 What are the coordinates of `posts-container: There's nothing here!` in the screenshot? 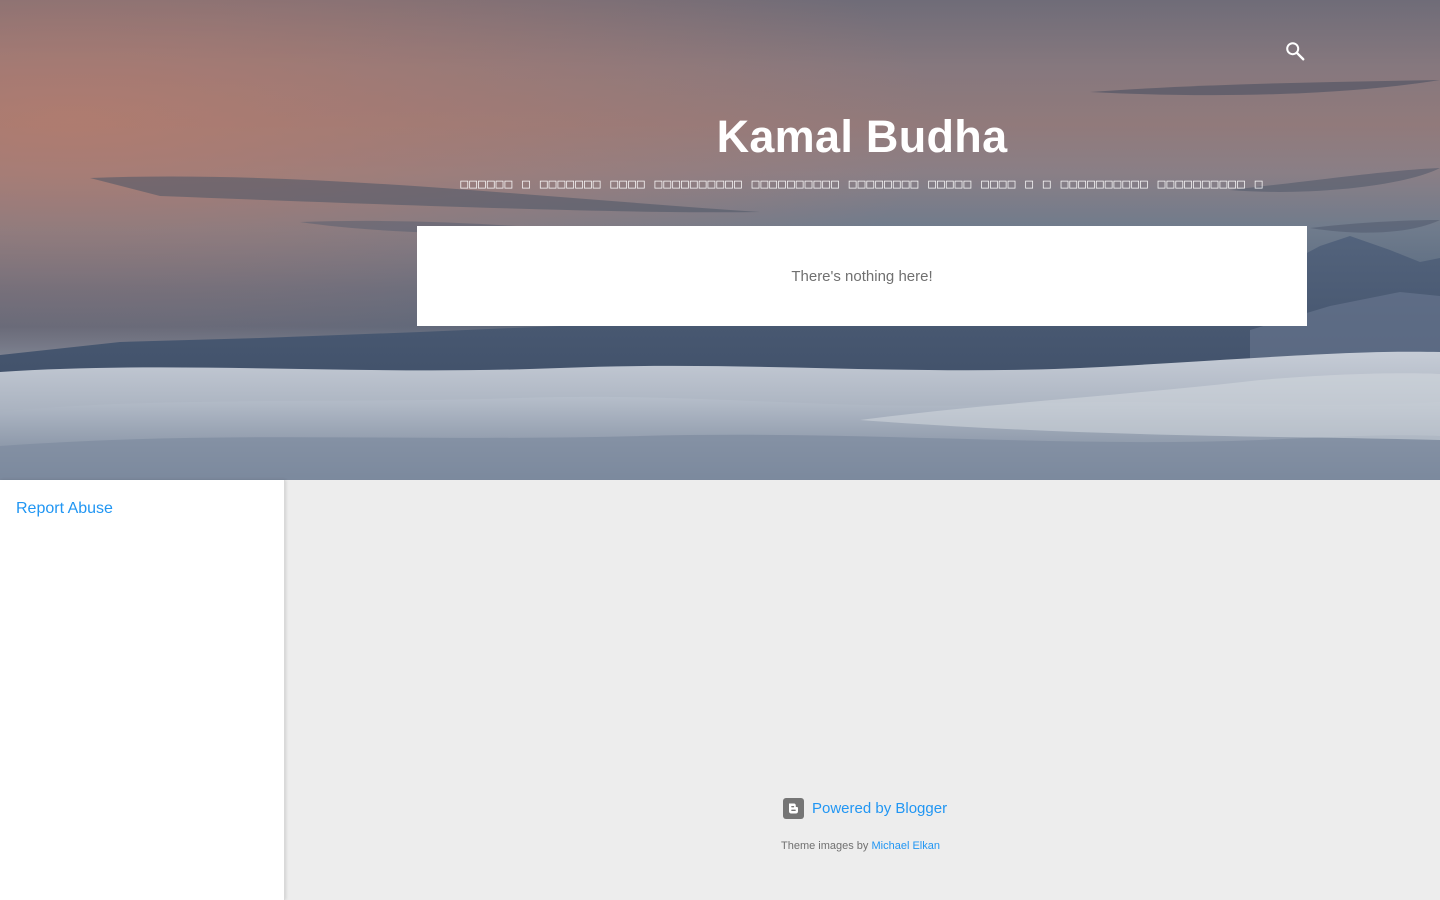 It's located at (862, 276).